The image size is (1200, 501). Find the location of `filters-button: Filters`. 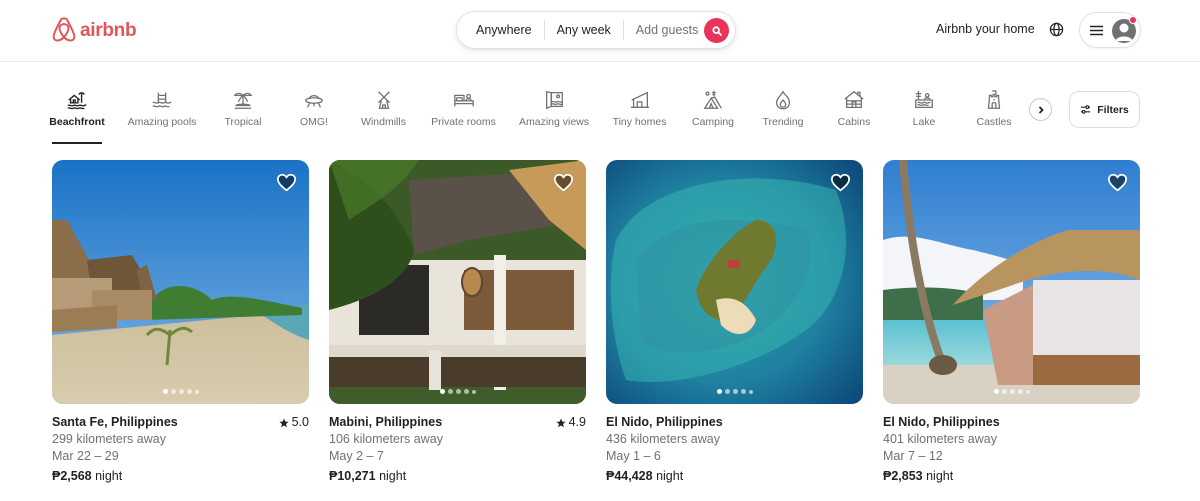

filters-button: Filters is located at coordinates (1104, 109).